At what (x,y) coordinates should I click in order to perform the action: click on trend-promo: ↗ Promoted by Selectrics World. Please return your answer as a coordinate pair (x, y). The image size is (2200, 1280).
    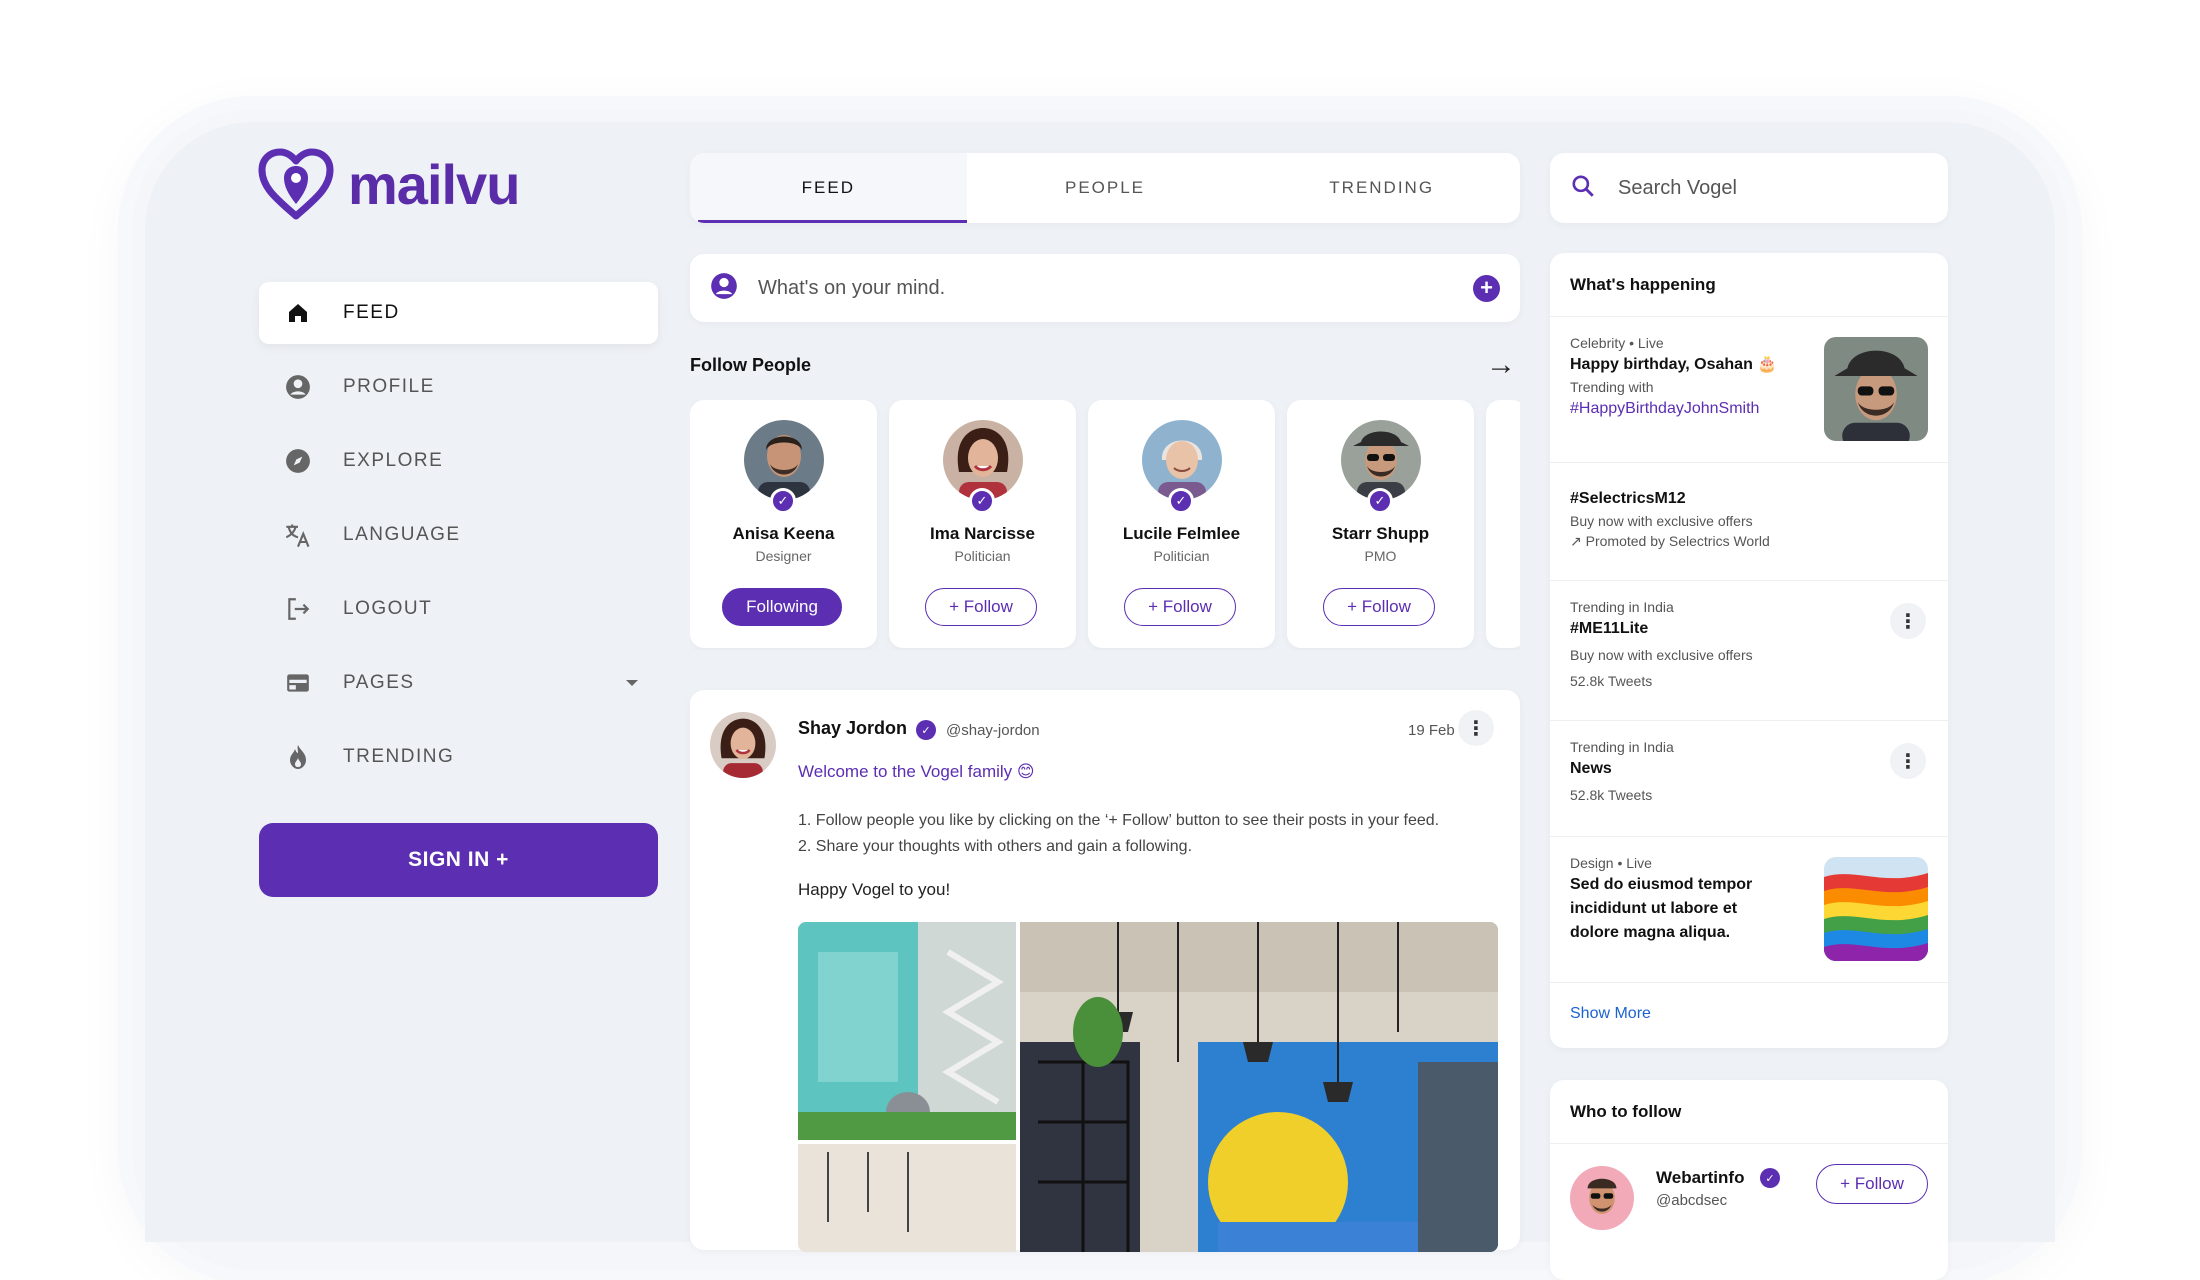
    Looking at the image, I should click on (1749, 541).